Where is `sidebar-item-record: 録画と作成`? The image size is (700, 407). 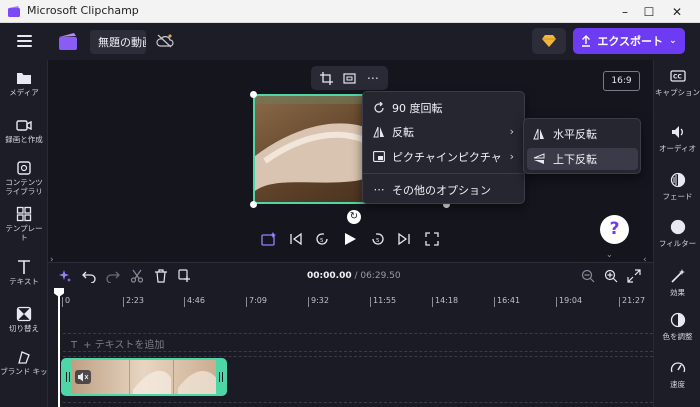 sidebar-item-record: 録画と作成 is located at coordinates (24, 130).